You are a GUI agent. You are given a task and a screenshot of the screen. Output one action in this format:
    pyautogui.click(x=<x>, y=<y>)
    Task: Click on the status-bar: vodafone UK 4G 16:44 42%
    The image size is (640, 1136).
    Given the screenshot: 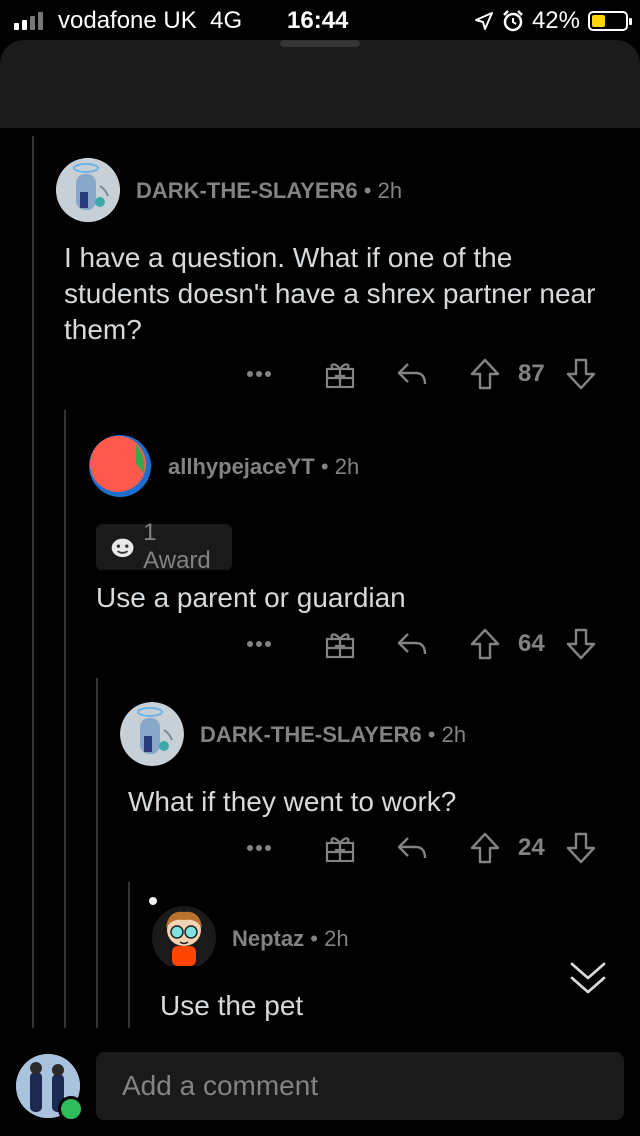 What is the action you would take?
    pyautogui.click(x=320, y=20)
    